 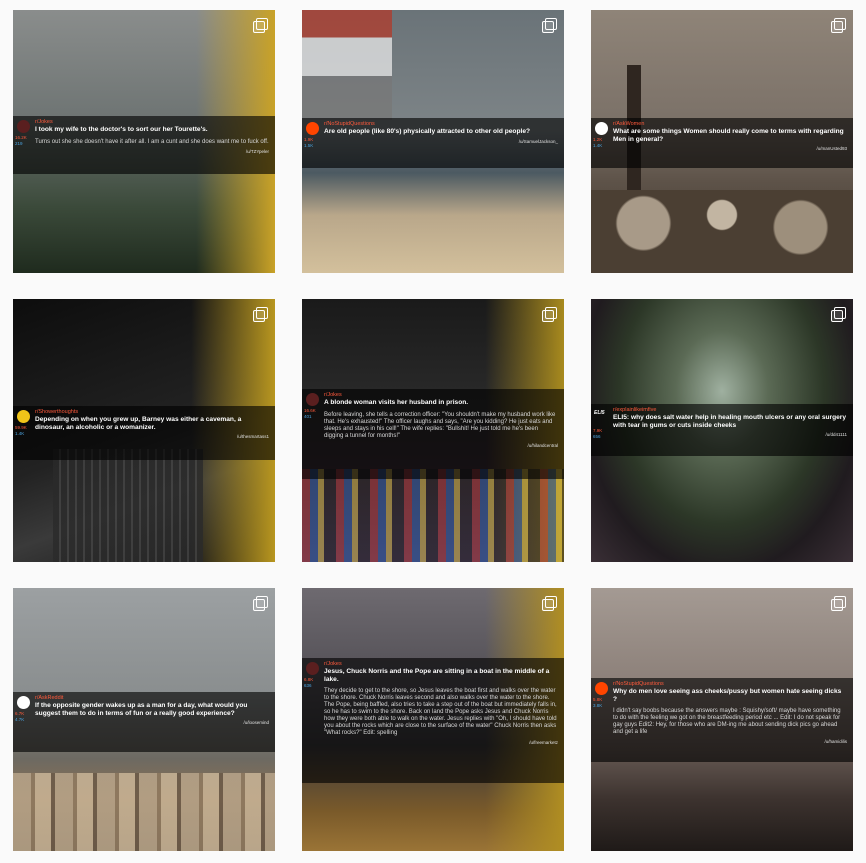 What do you see at coordinates (635, 410) in the screenshot?
I see `subreddit-name: r/explainlikeimfive` at bounding box center [635, 410].